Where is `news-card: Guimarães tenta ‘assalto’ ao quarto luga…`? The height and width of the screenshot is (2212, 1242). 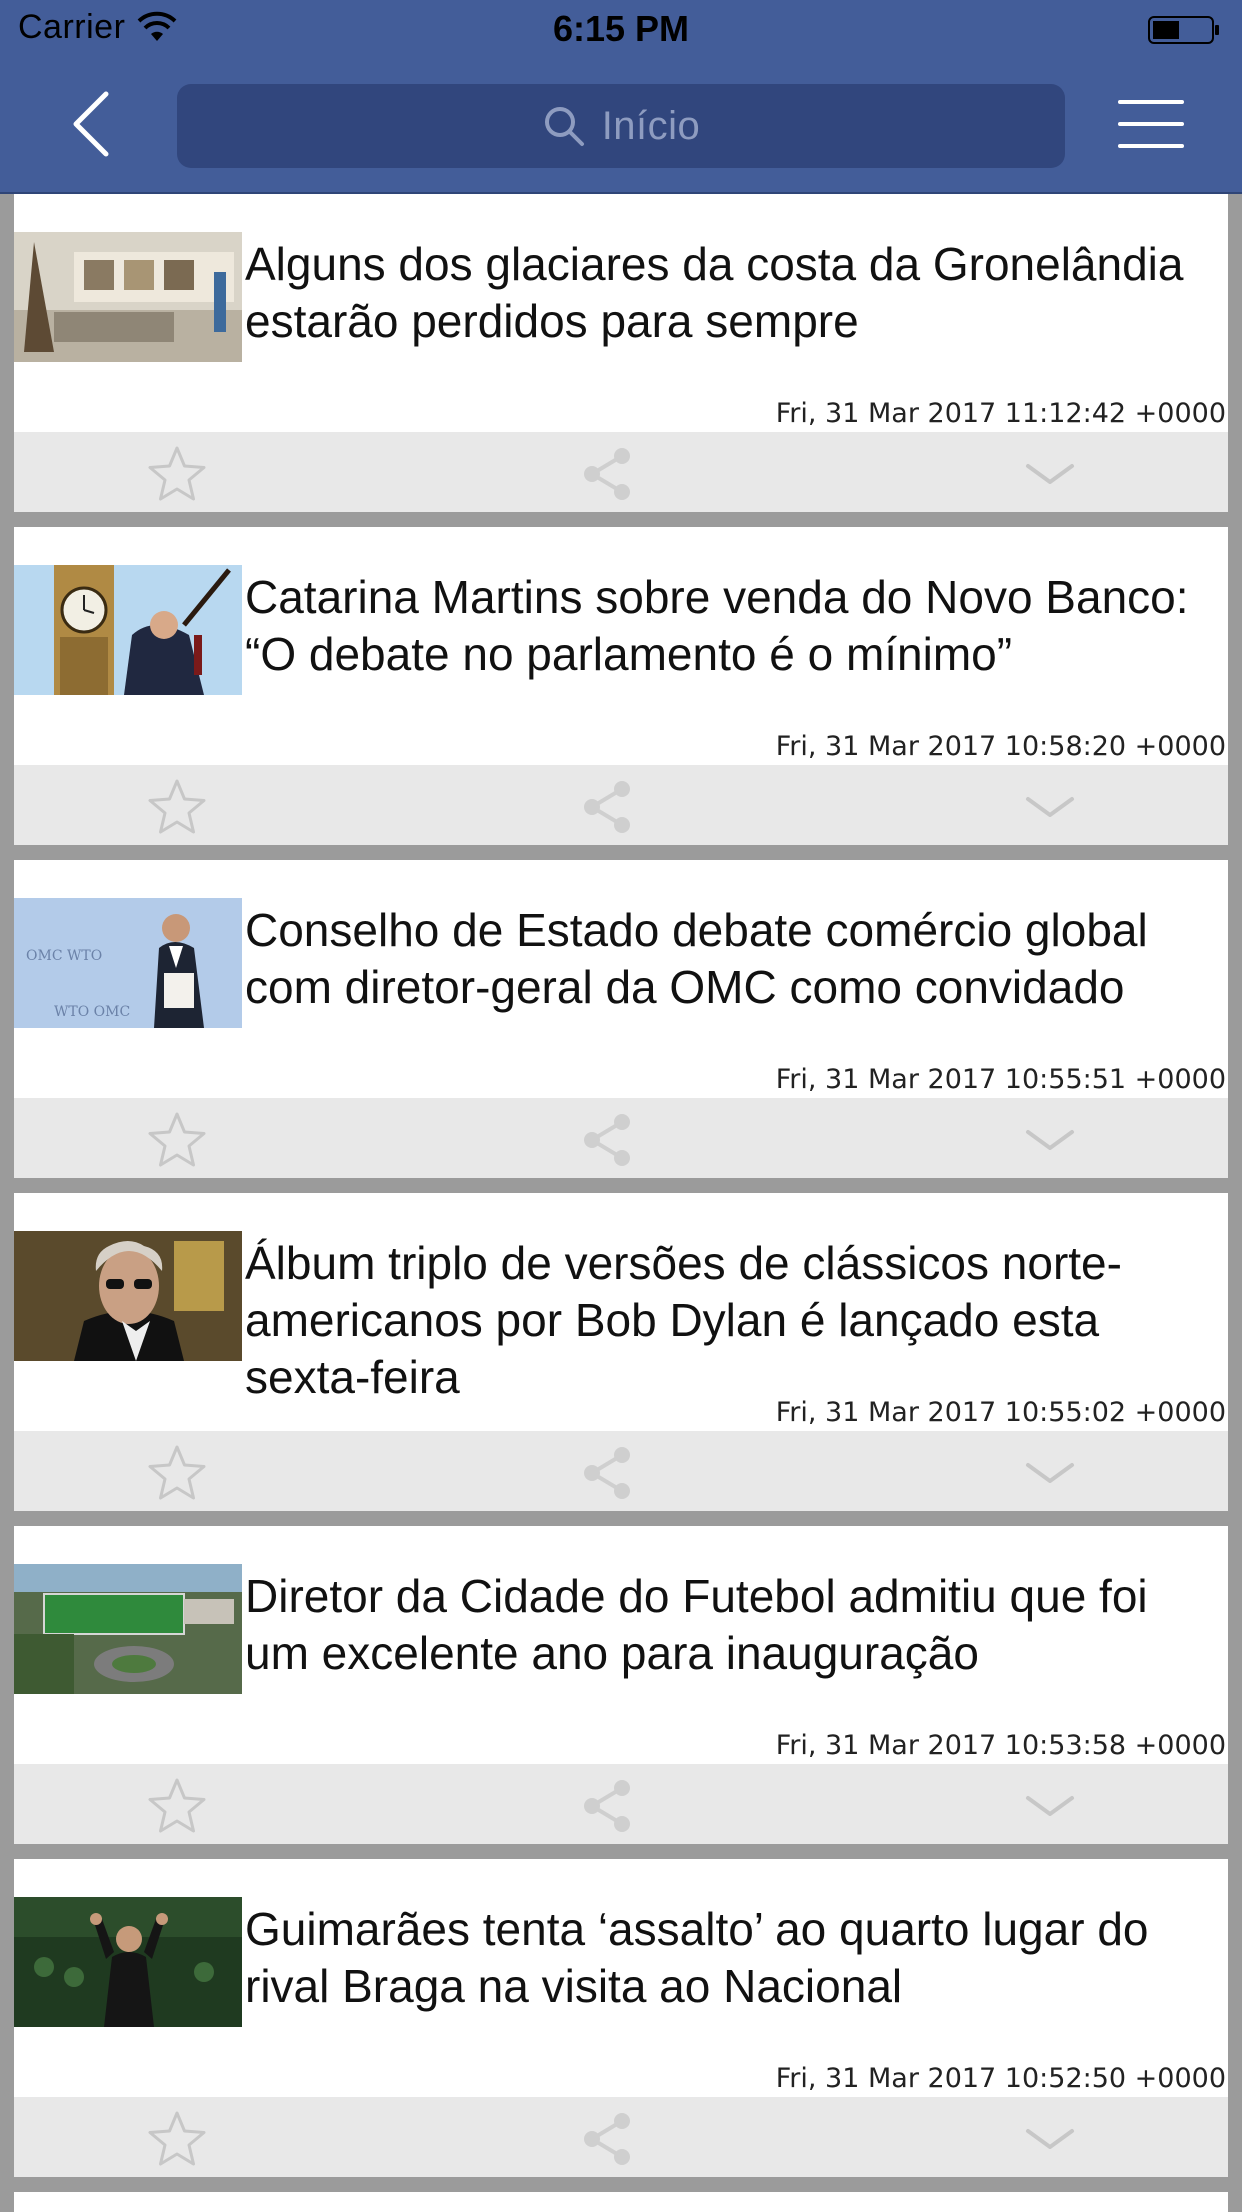
news-card: Guimarães tenta ‘assalto’ ao quarto luga… is located at coordinates (621, 2018).